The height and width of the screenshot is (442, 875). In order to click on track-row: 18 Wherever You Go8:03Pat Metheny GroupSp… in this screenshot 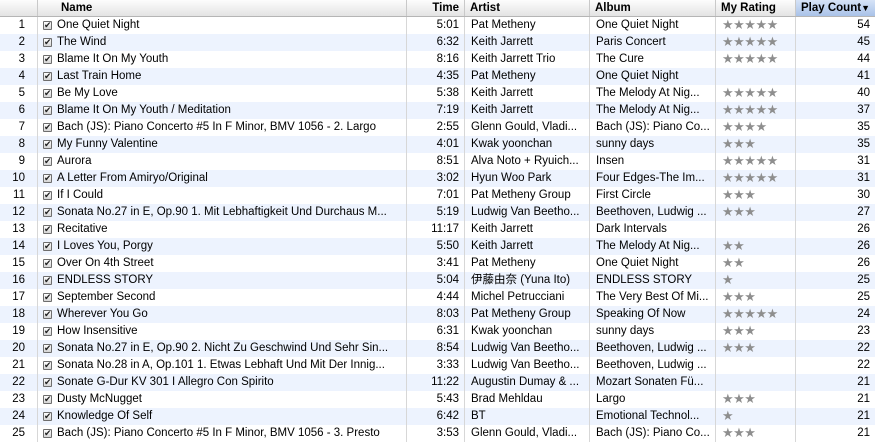, I will do `click(437, 314)`.